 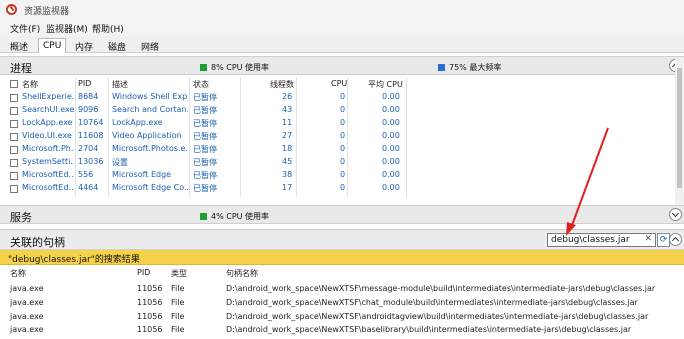 I want to click on process-column-headers: 名称 PID 描述 状态 线程数 CPU 平均 CPU, so click(x=203, y=84).